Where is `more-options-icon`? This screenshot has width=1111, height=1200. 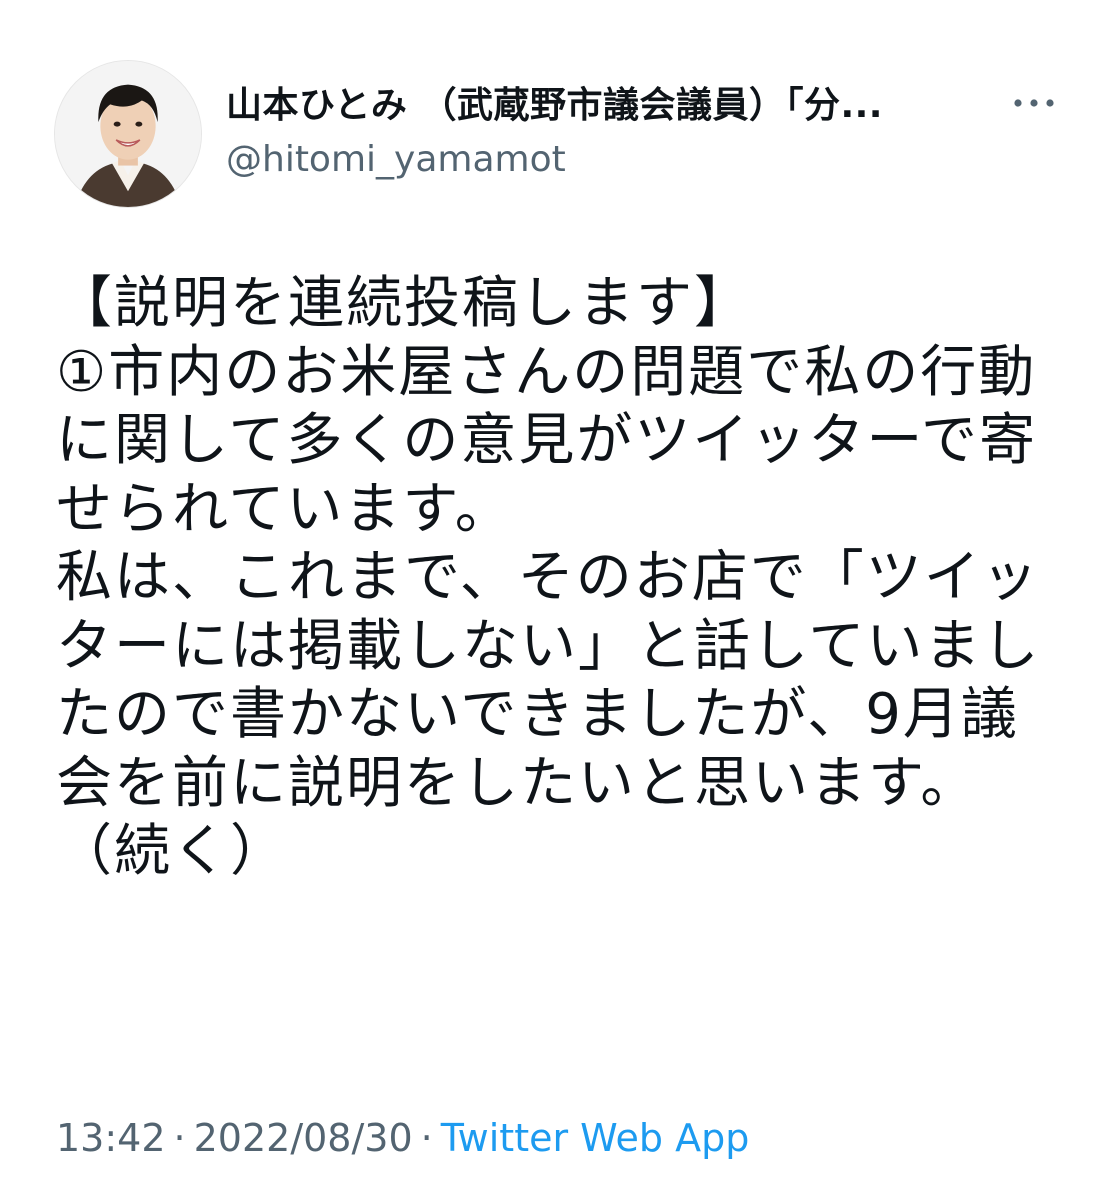
more-options-icon is located at coordinates (1034, 103).